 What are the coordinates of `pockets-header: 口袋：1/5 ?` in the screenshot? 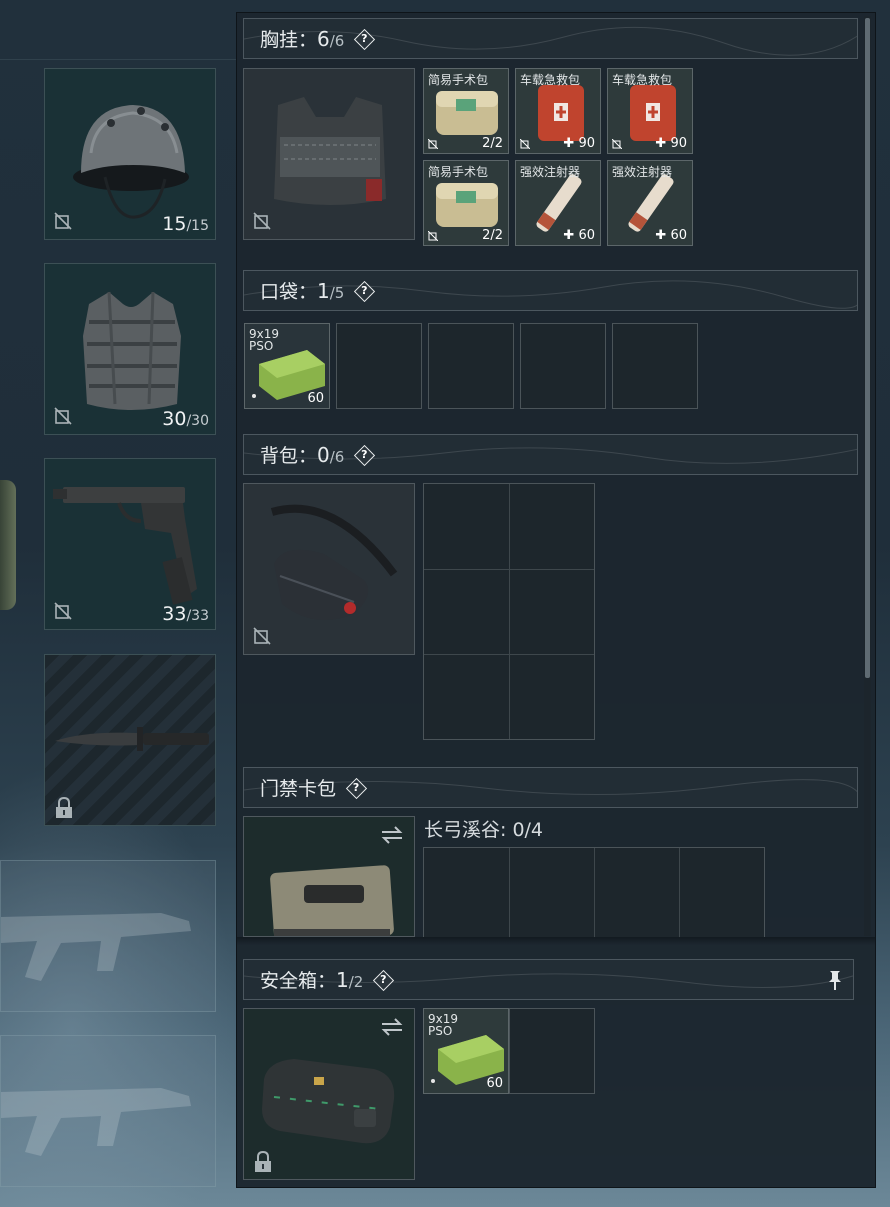 It's located at (550, 290).